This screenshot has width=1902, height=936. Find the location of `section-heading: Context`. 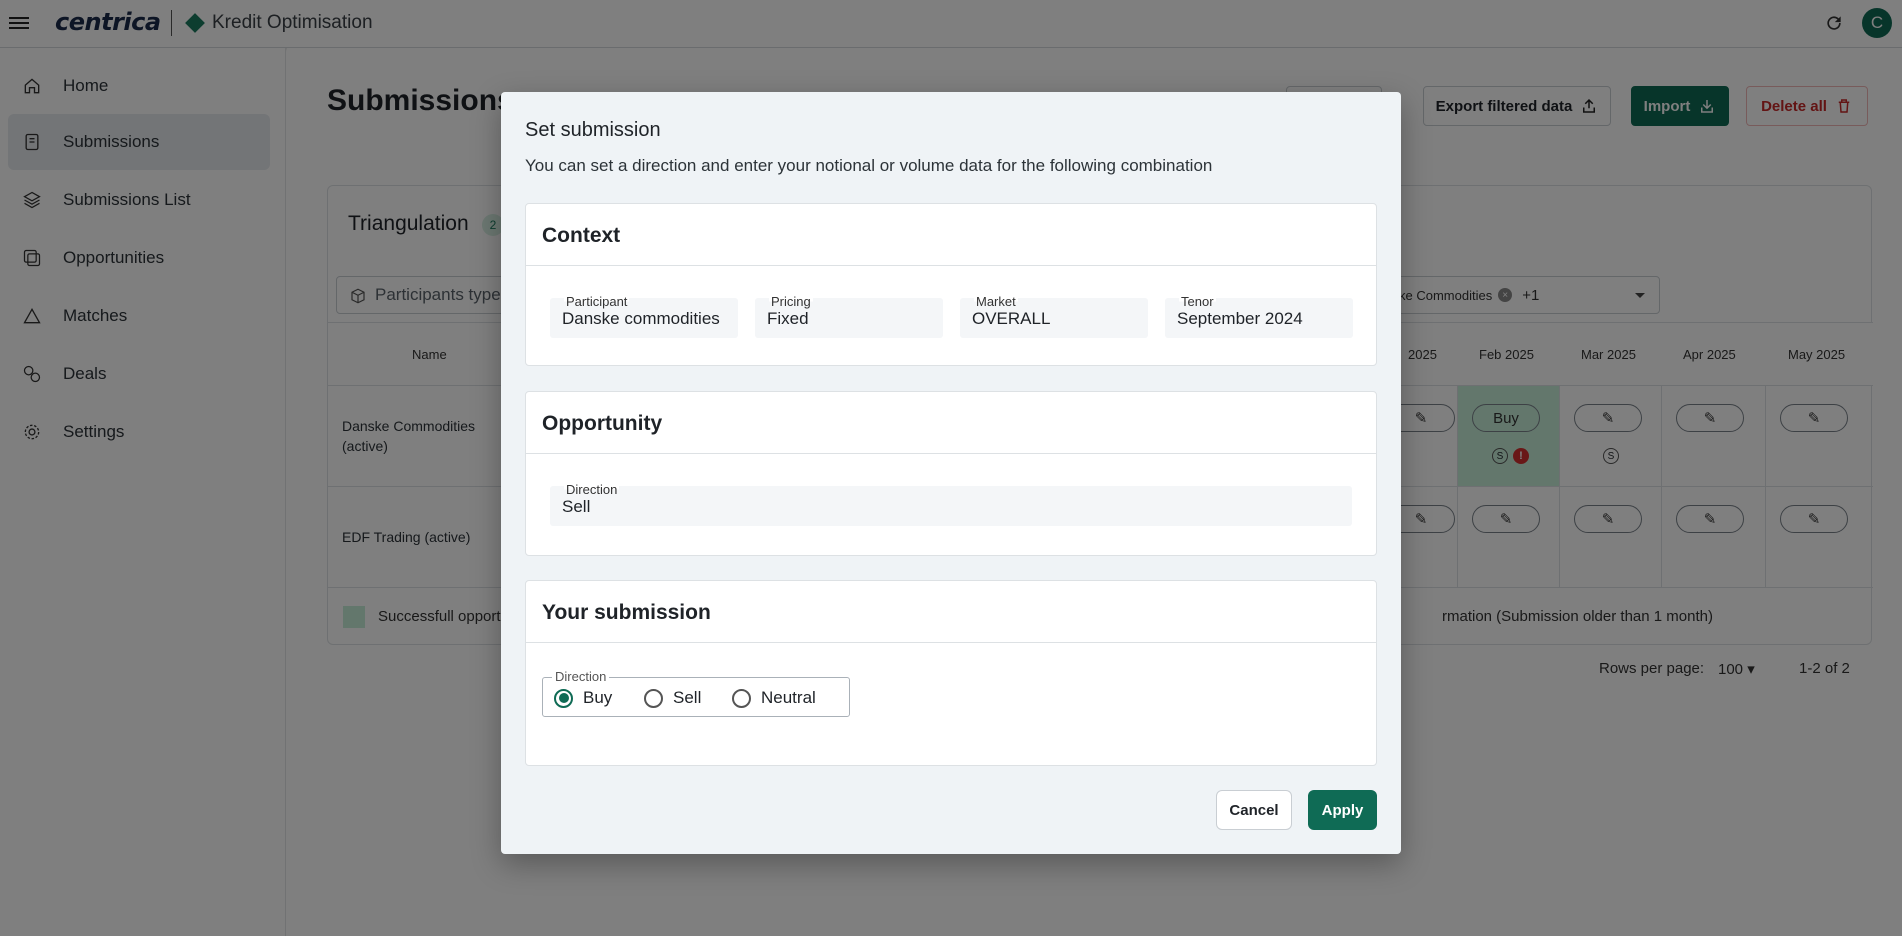

section-heading: Context is located at coordinates (951, 235).